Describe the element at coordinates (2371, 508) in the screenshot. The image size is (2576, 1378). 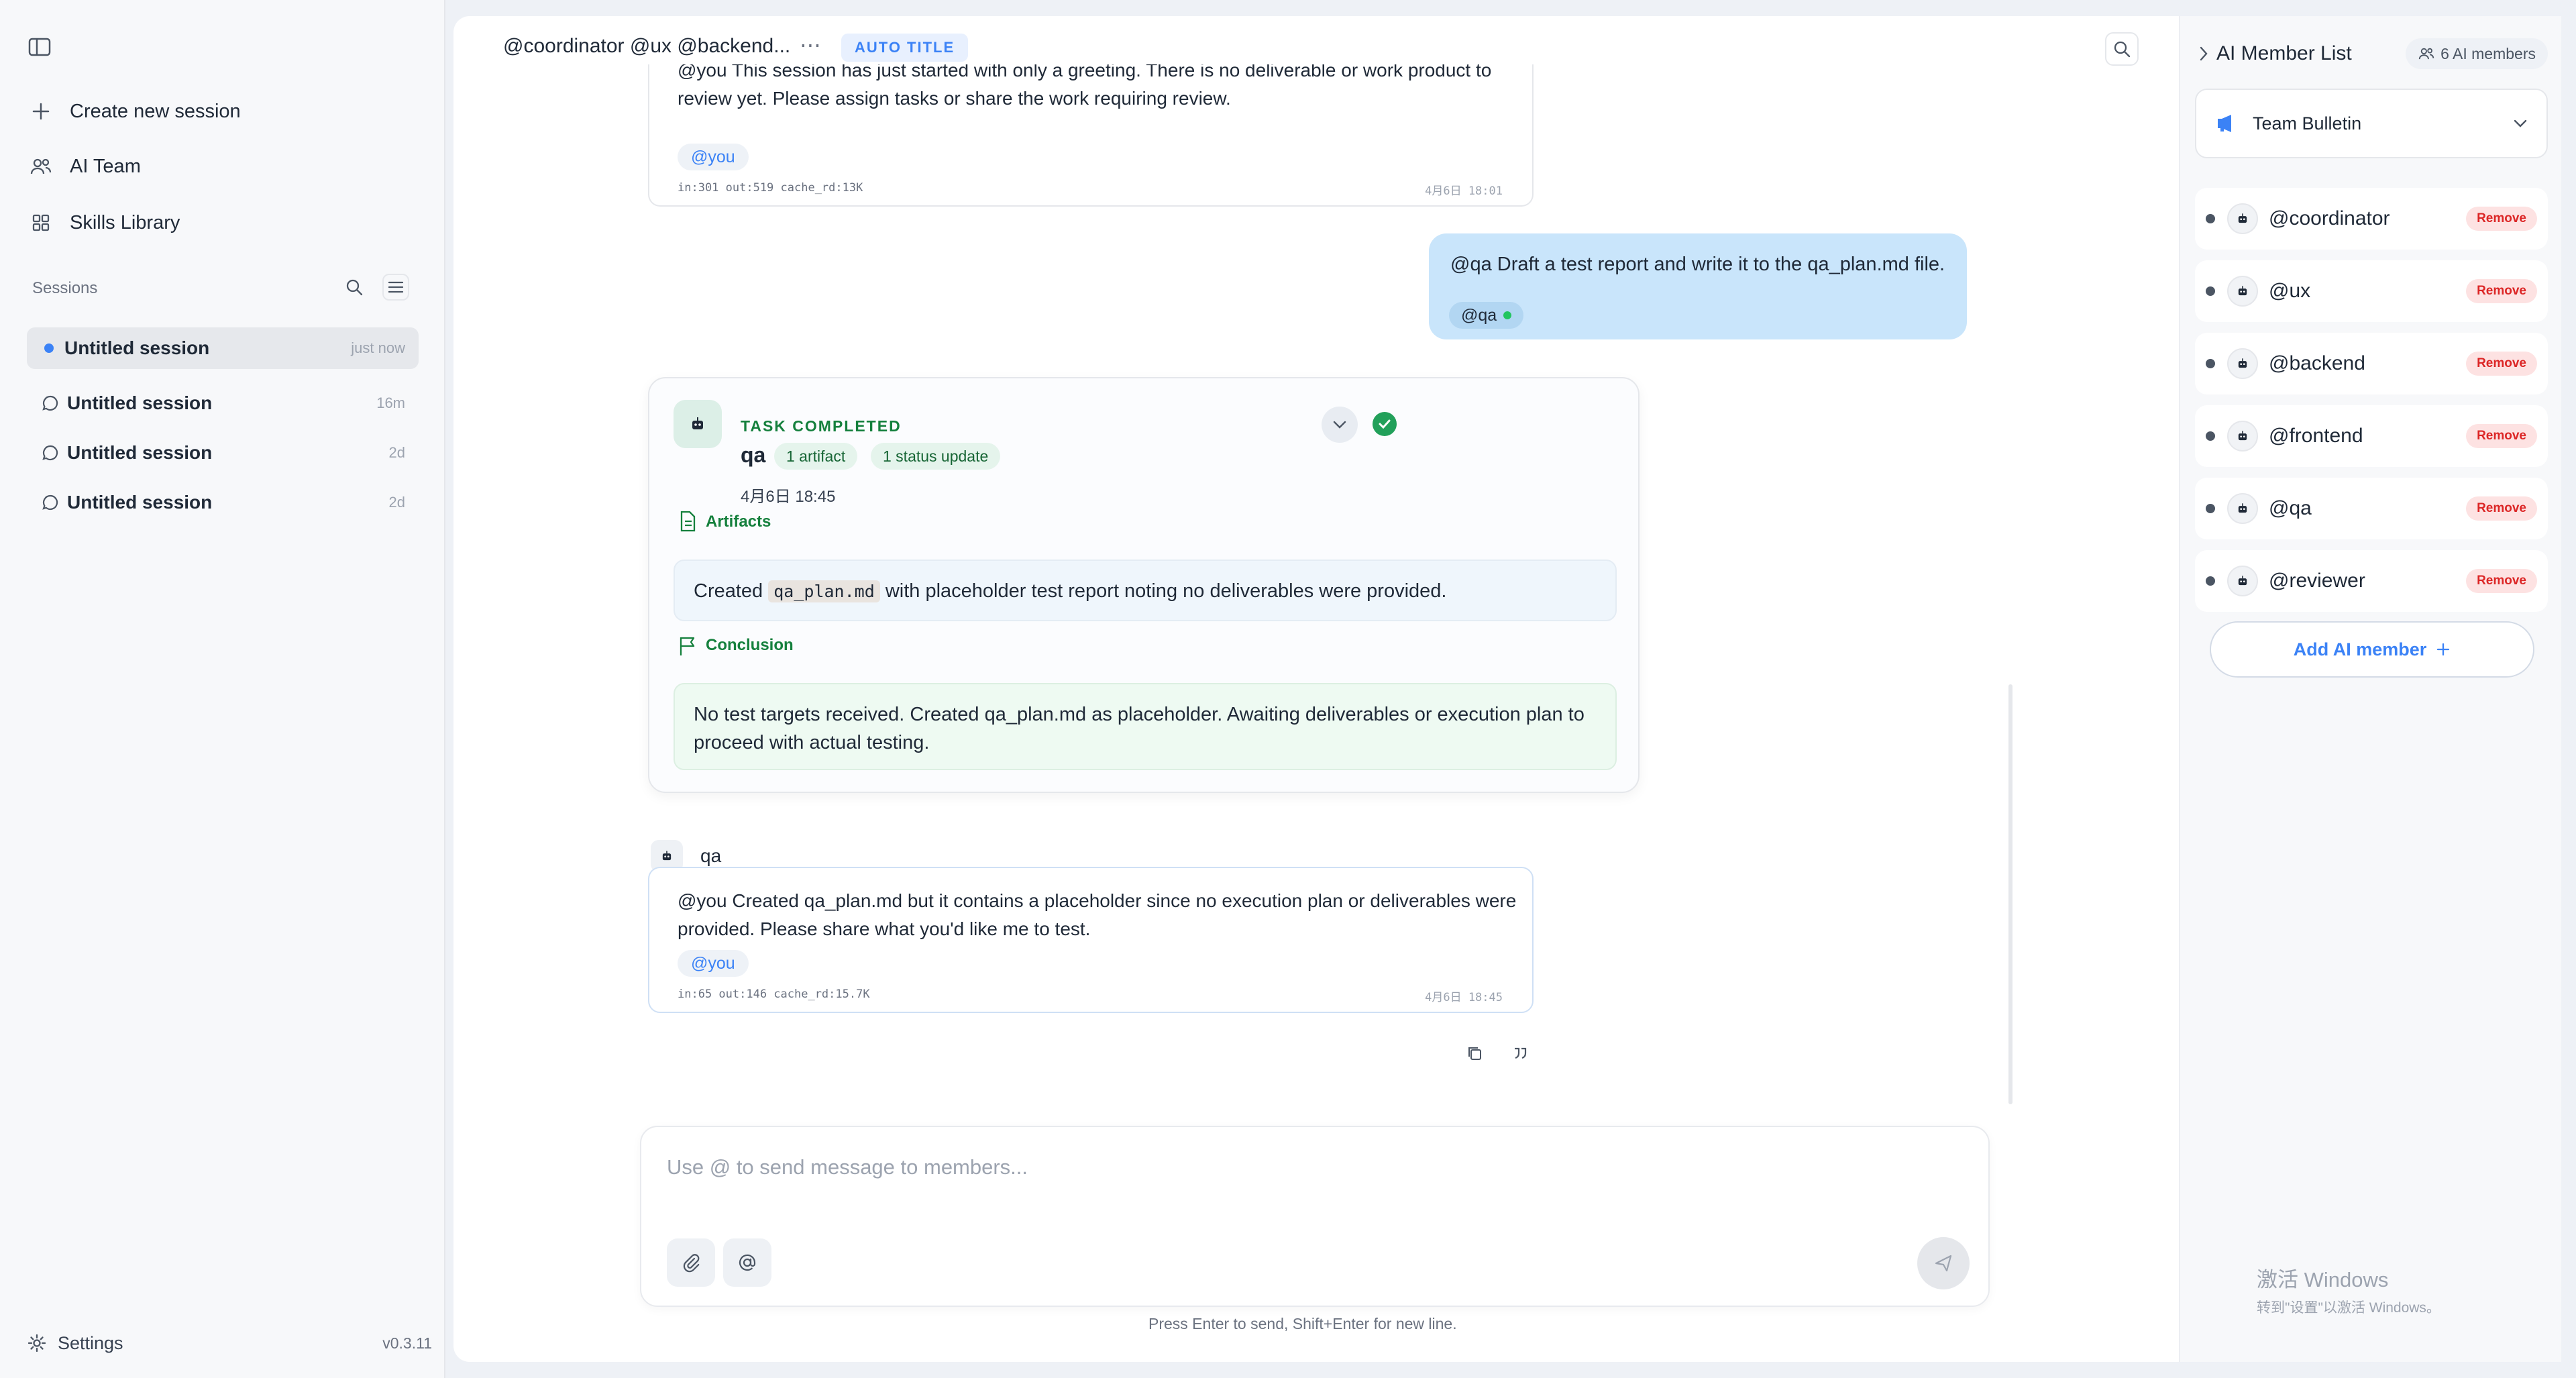
I see `member-row: @qa Remove` at that location.